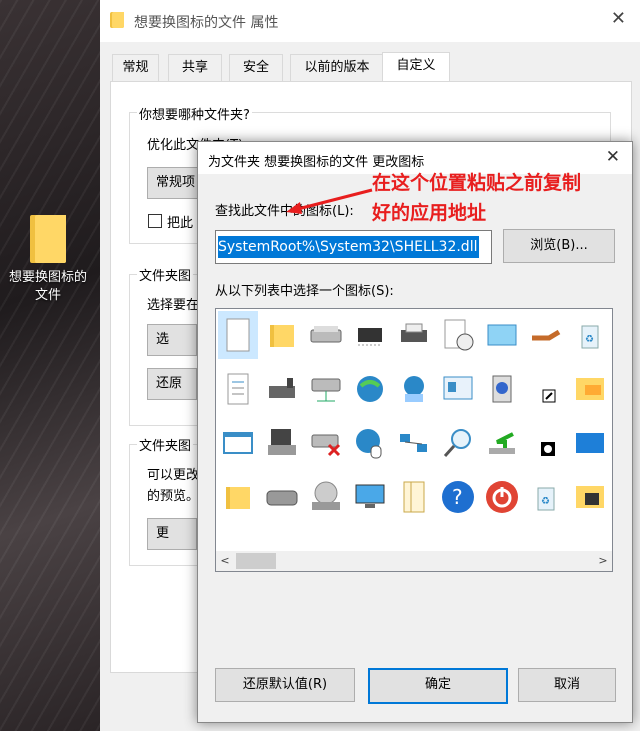  What do you see at coordinates (502, 443) in the screenshot?
I see `download-icon` at bounding box center [502, 443].